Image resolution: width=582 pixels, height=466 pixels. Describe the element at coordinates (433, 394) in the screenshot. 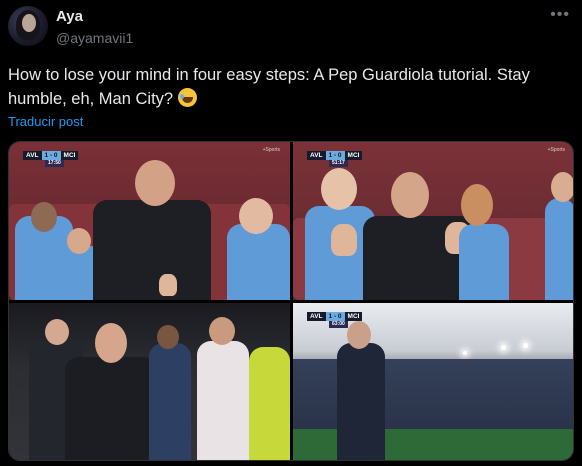

I see `stand` at that location.